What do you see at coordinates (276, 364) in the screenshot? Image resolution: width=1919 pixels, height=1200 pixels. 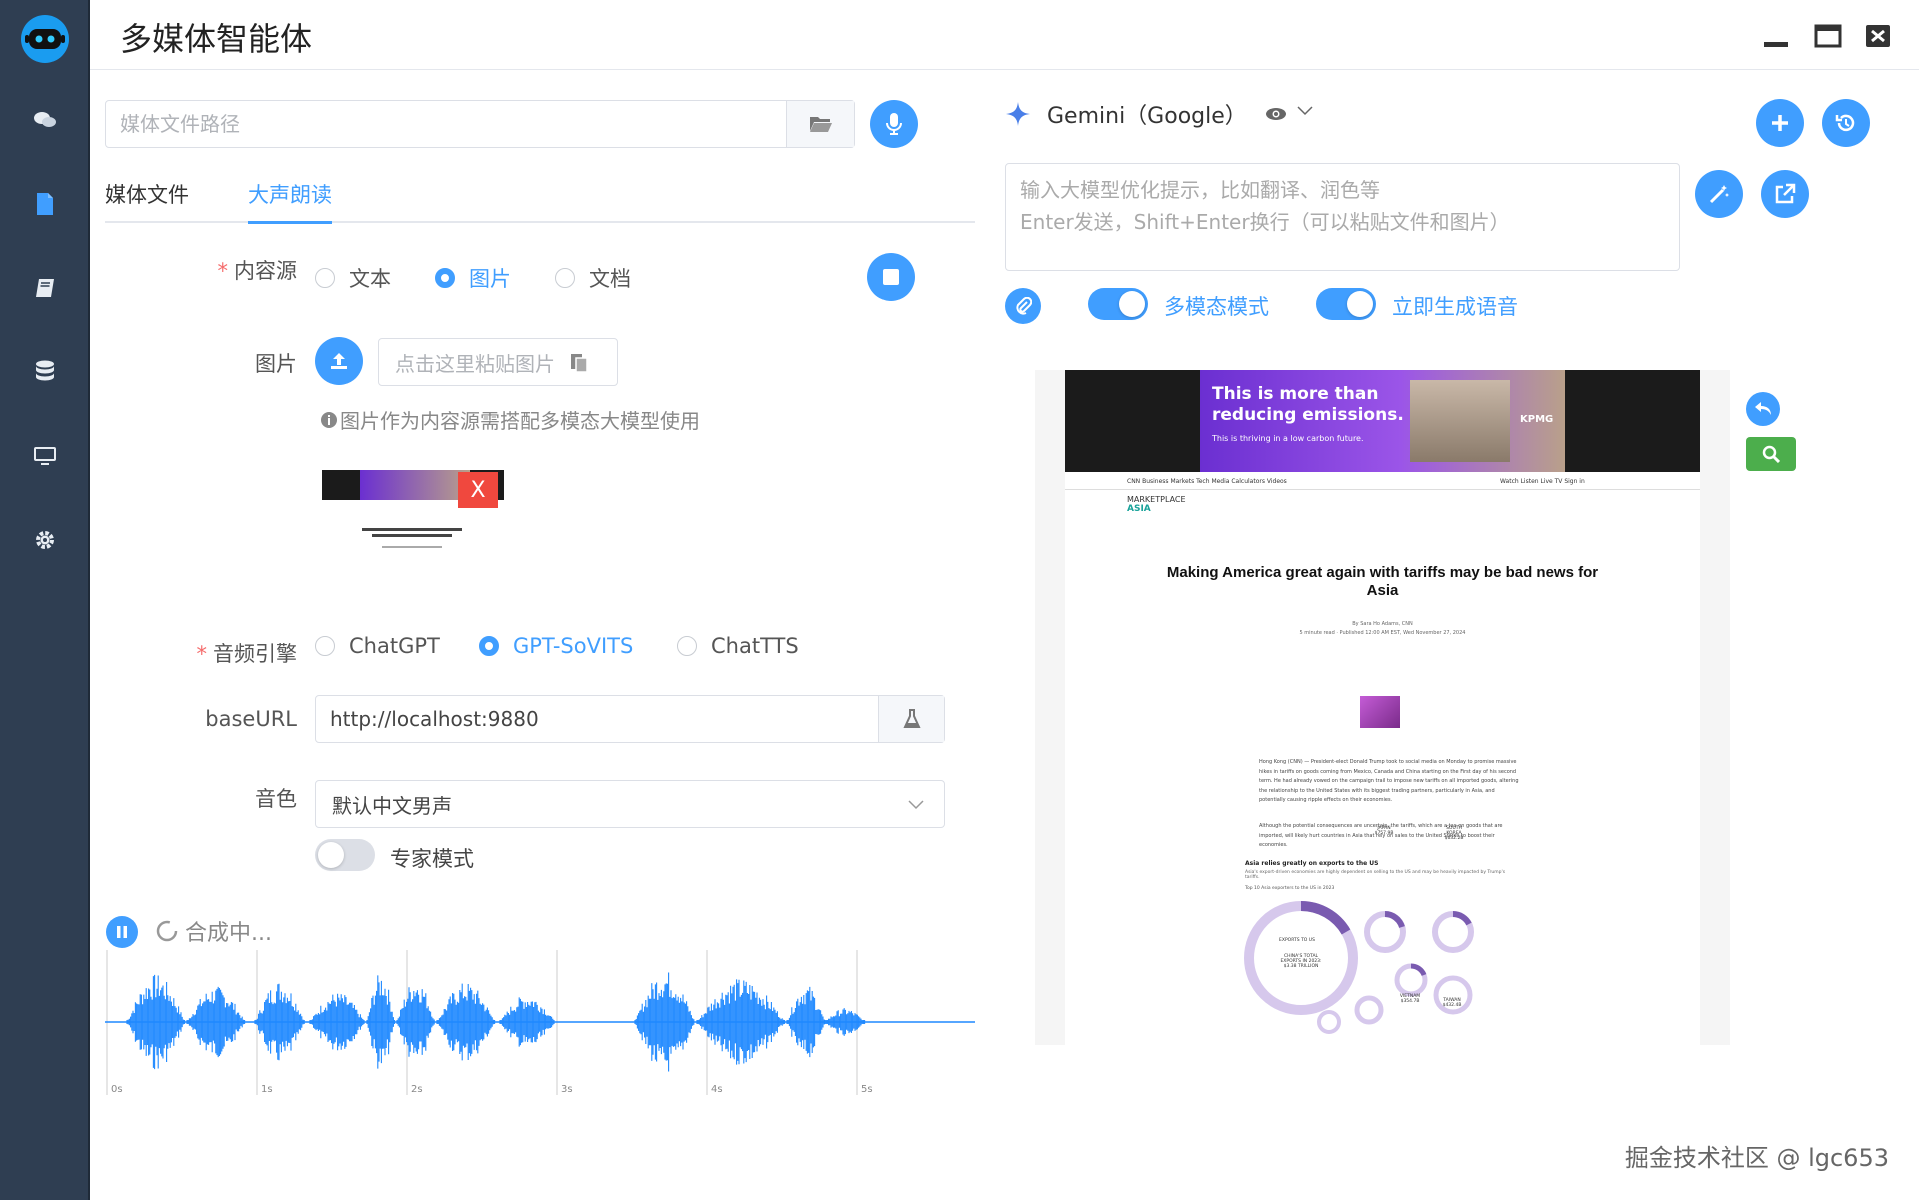 I see `image-label: 图片` at bounding box center [276, 364].